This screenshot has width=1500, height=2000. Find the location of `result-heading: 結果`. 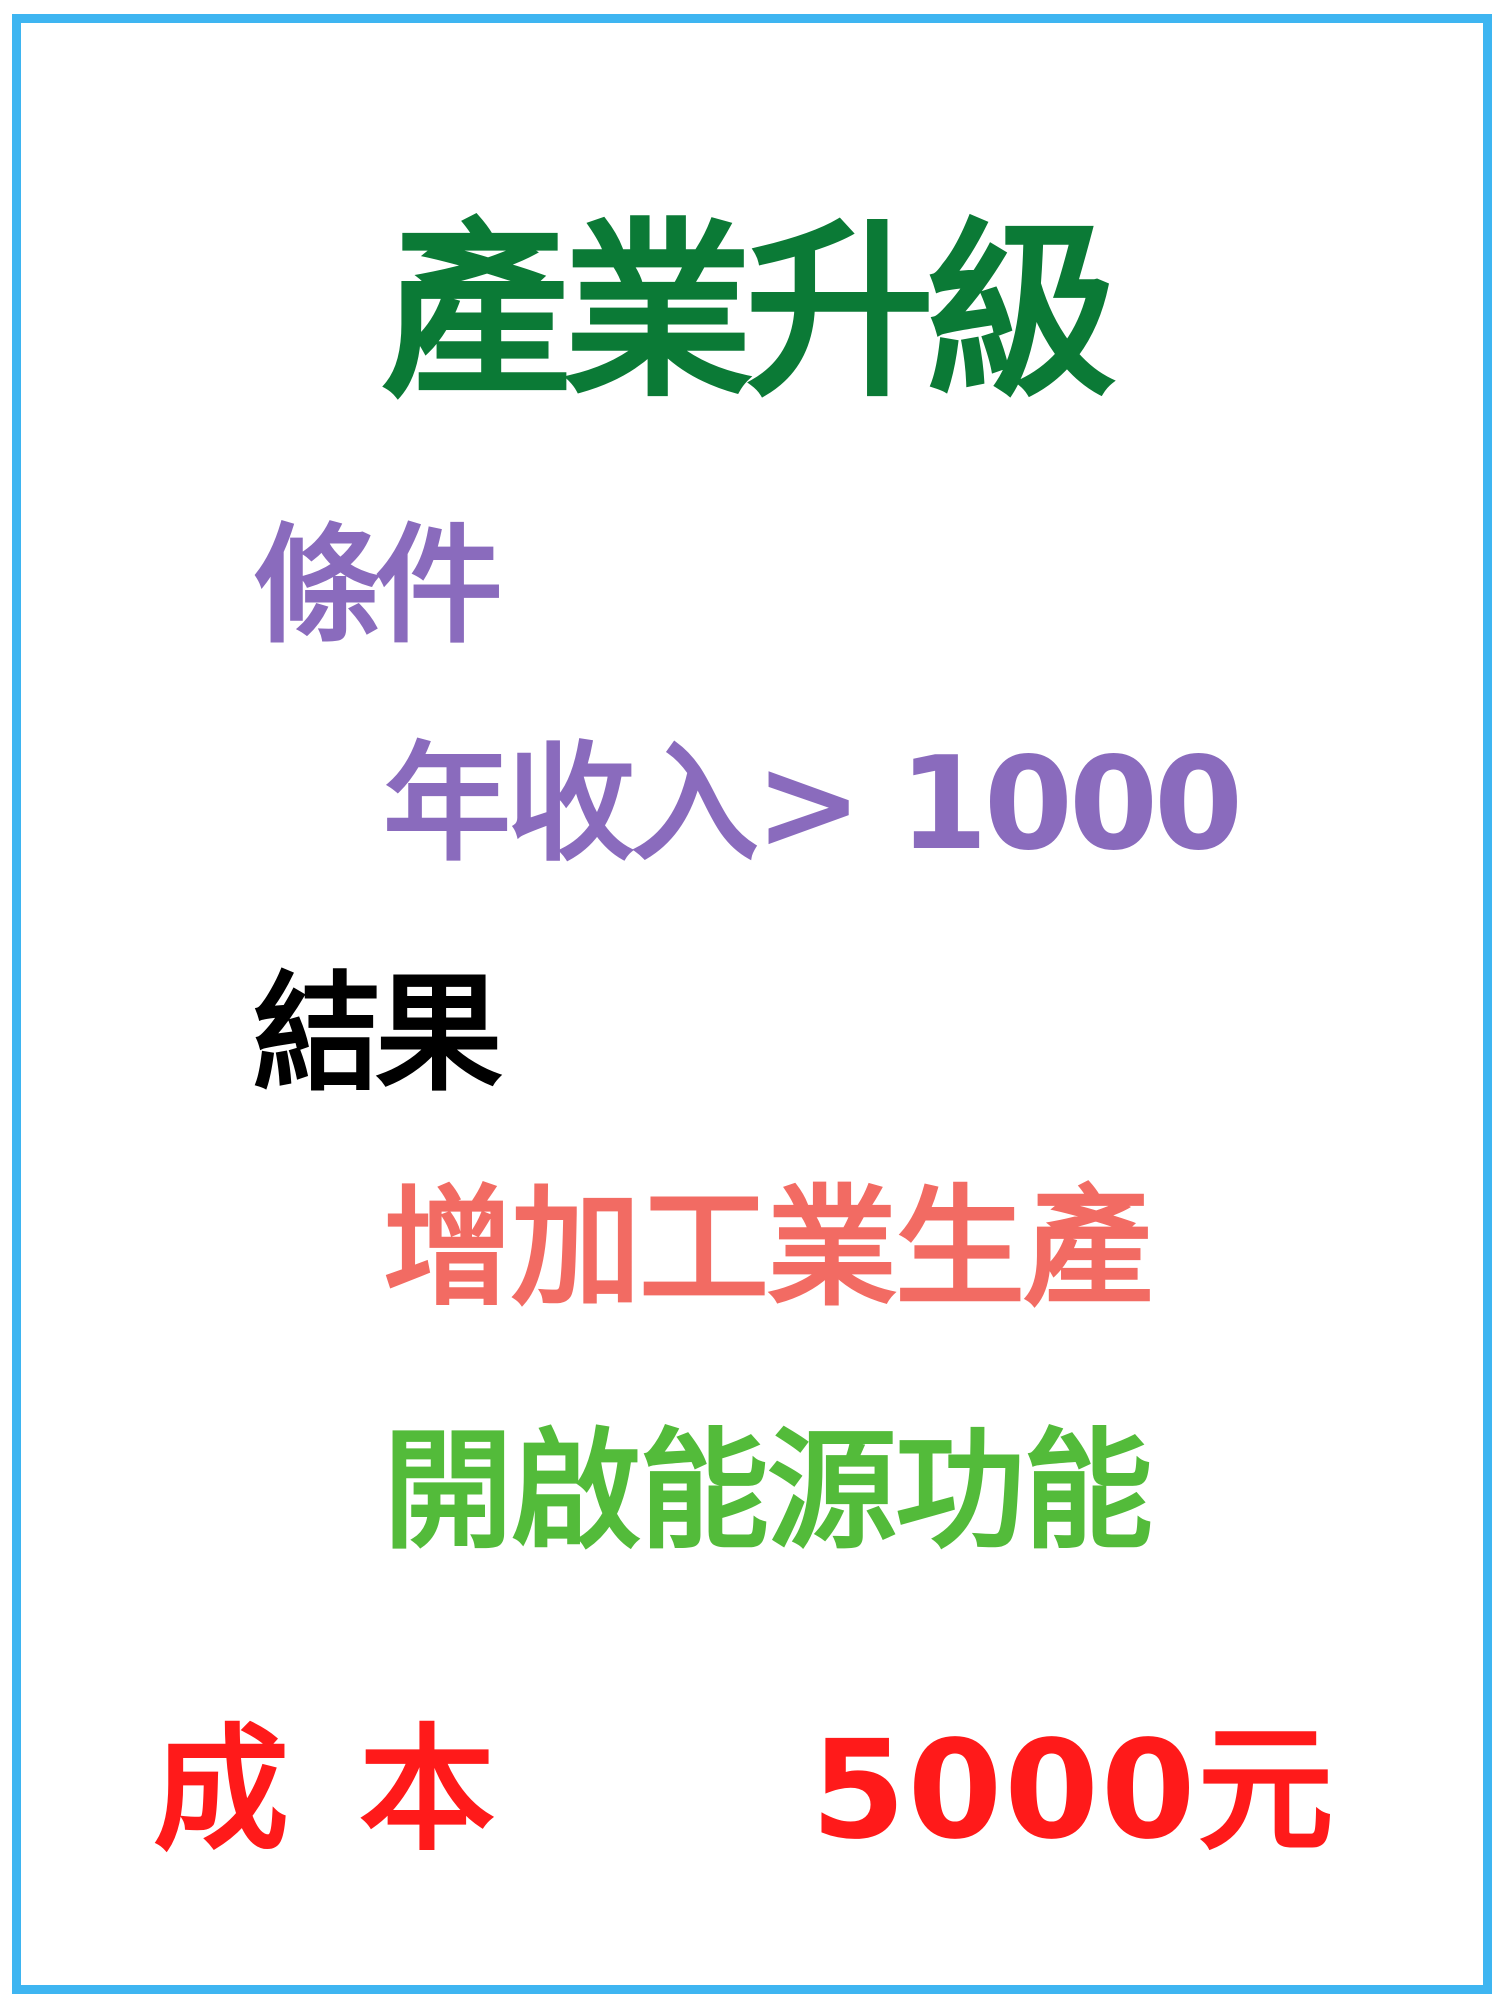

result-heading: 結果 is located at coordinates (378, 1034).